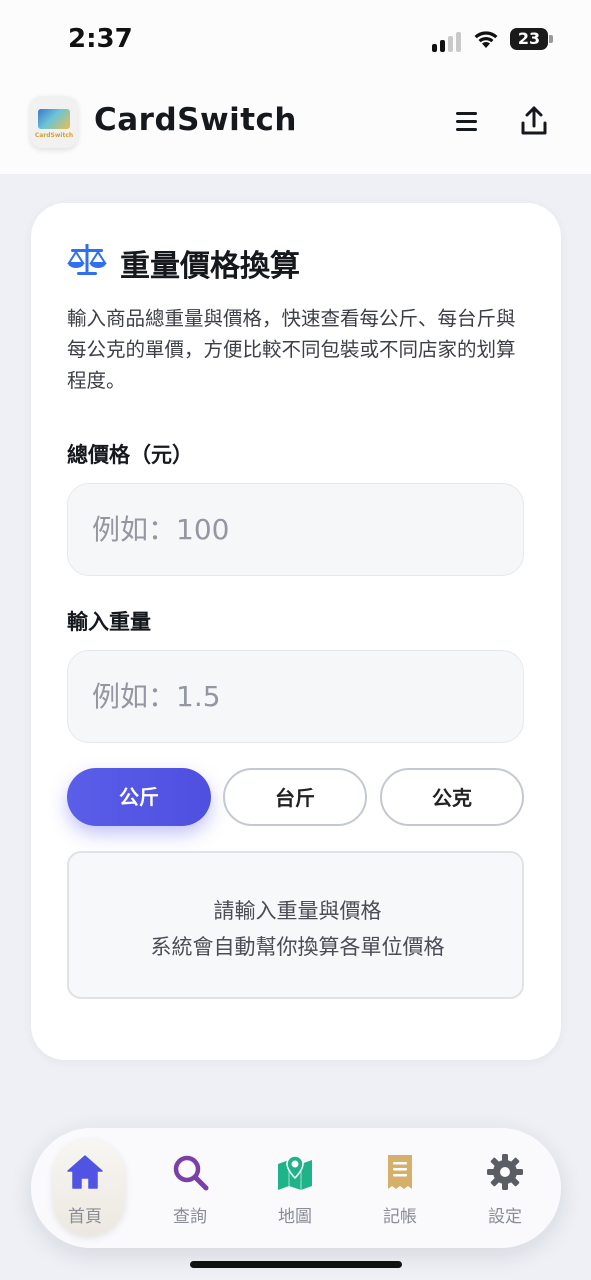 Image resolution: width=591 pixels, height=1280 pixels. Describe the element at coordinates (297, 911) in the screenshot. I see `result-hint-line1: 請輸入重量與價格` at that location.